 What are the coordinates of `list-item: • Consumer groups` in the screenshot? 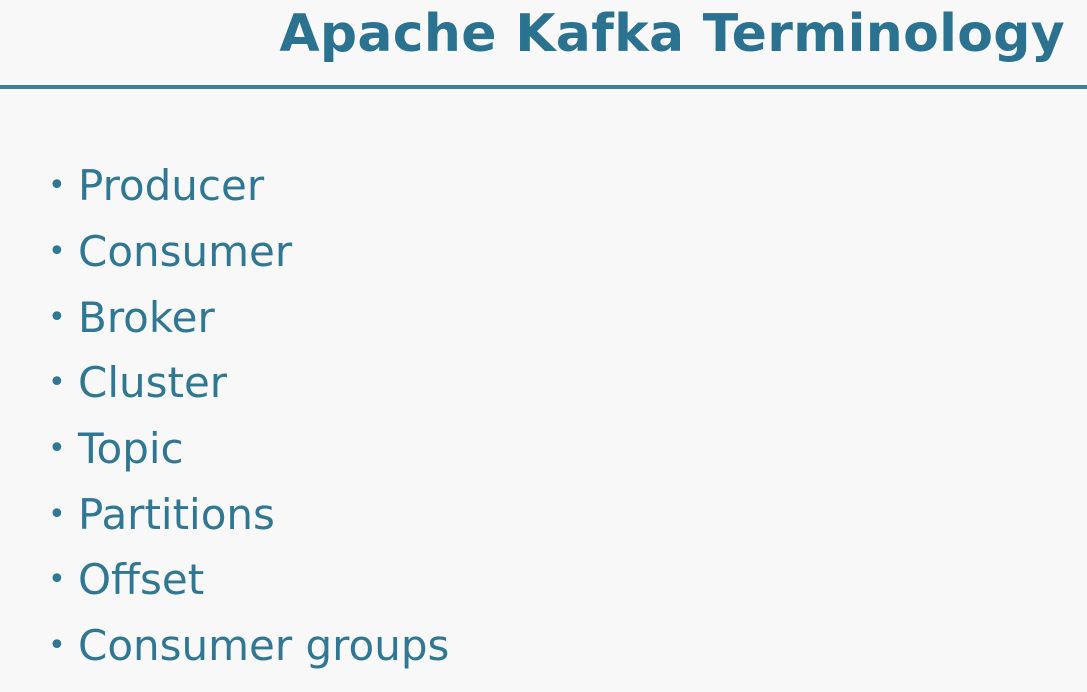 It's located at (248, 646).